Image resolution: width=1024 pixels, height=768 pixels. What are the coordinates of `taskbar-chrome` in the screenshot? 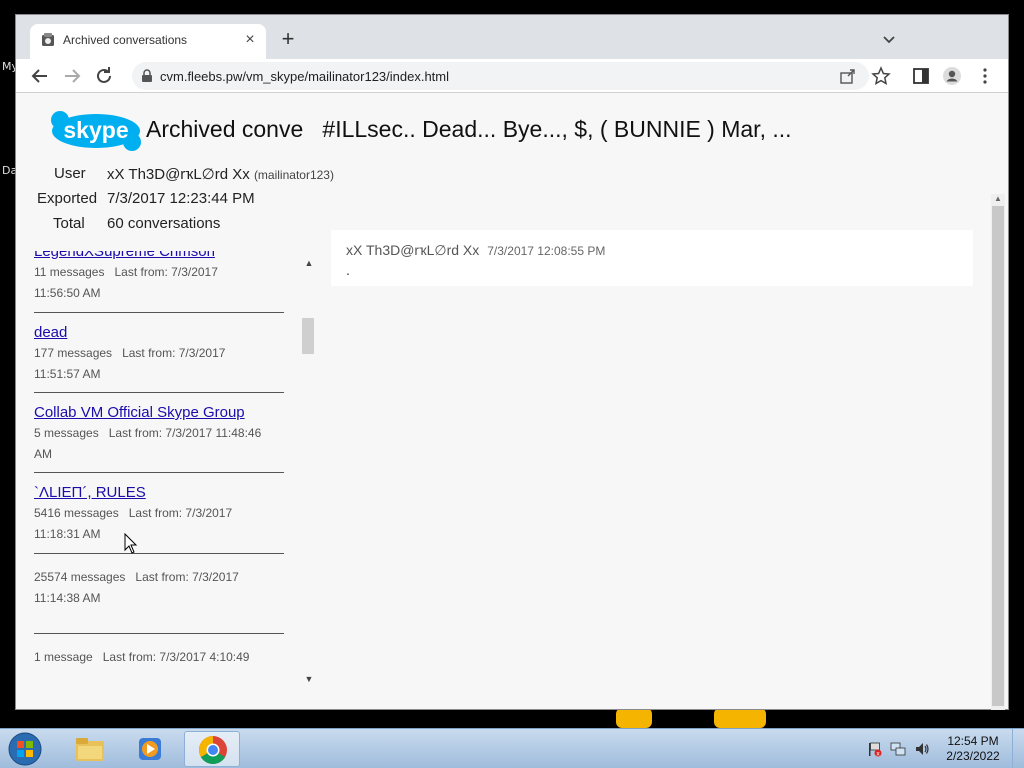 It's located at (212, 749).